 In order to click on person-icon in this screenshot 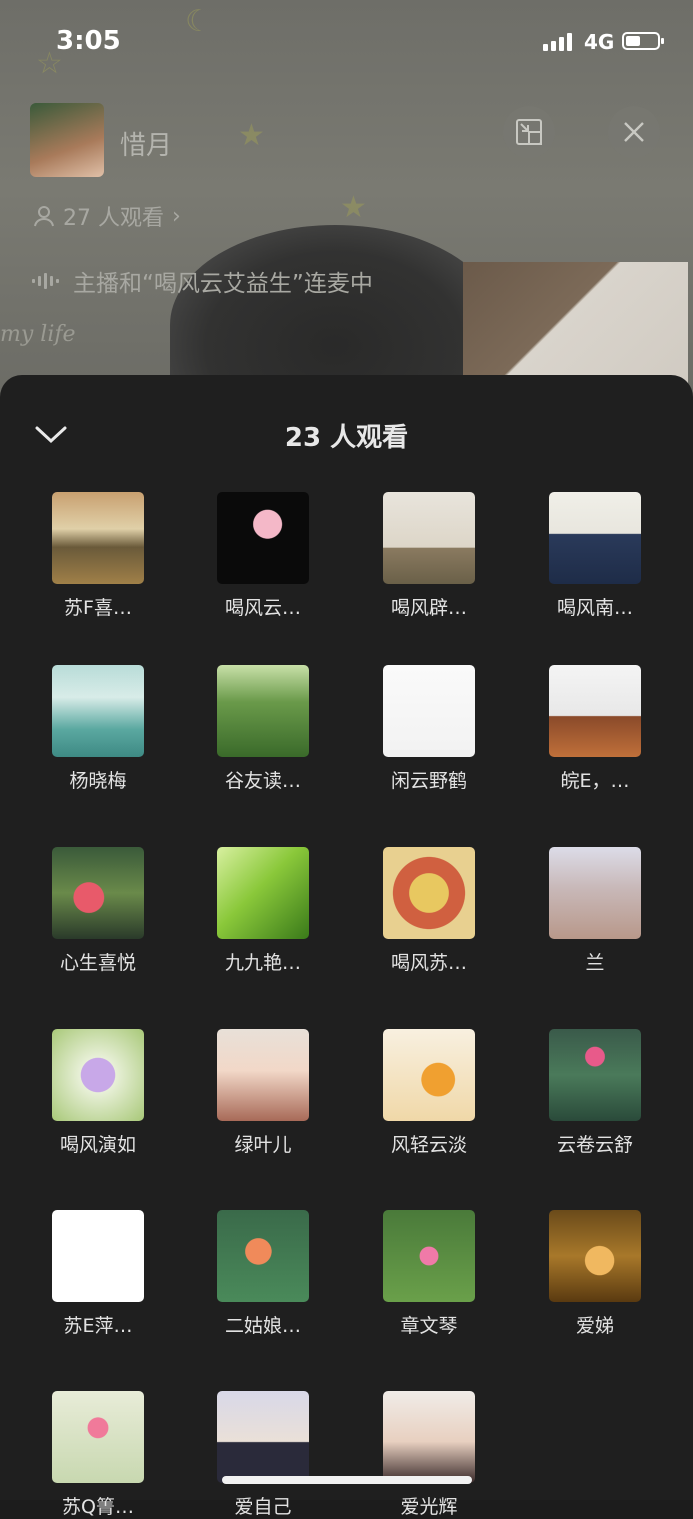, I will do `click(44, 216)`.